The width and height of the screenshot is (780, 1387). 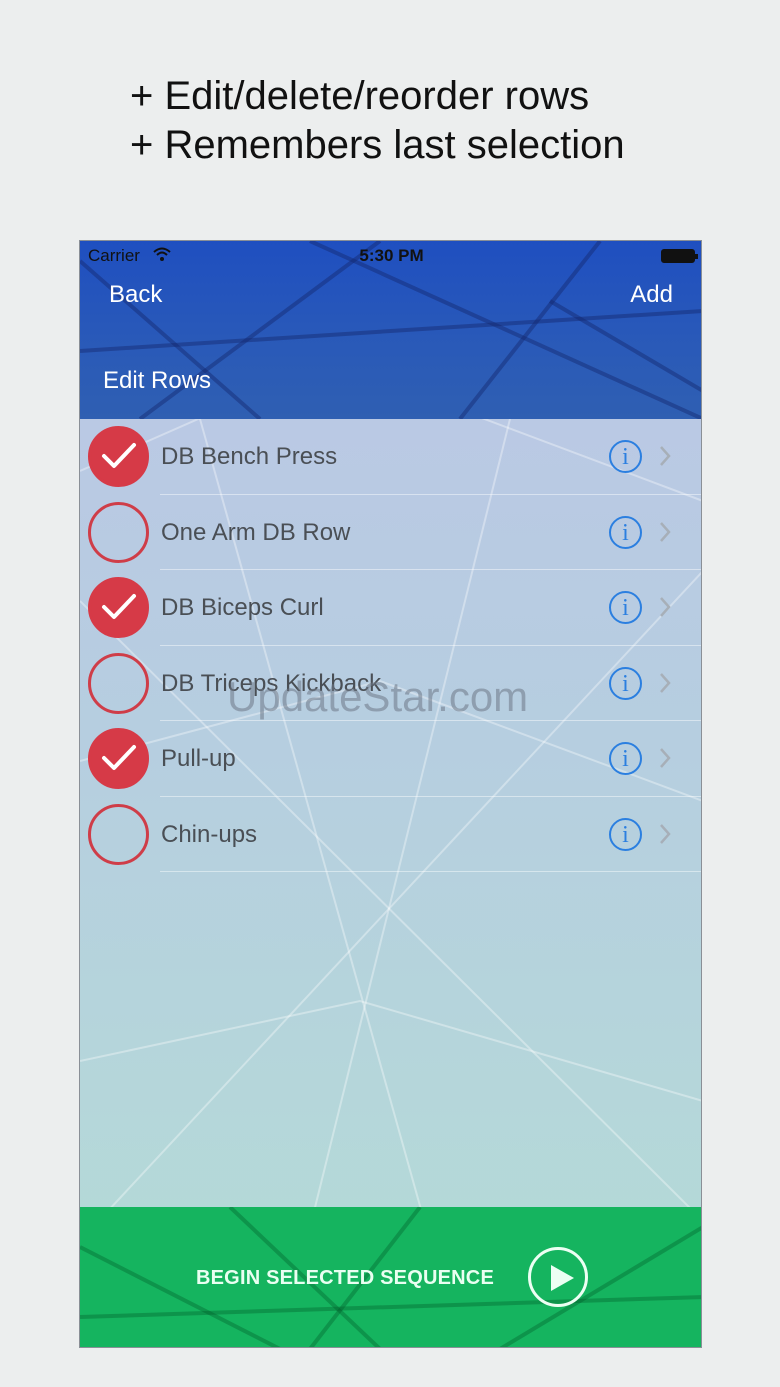 What do you see at coordinates (390, 608) in the screenshot?
I see `list-item: DB Biceps Curl i` at bounding box center [390, 608].